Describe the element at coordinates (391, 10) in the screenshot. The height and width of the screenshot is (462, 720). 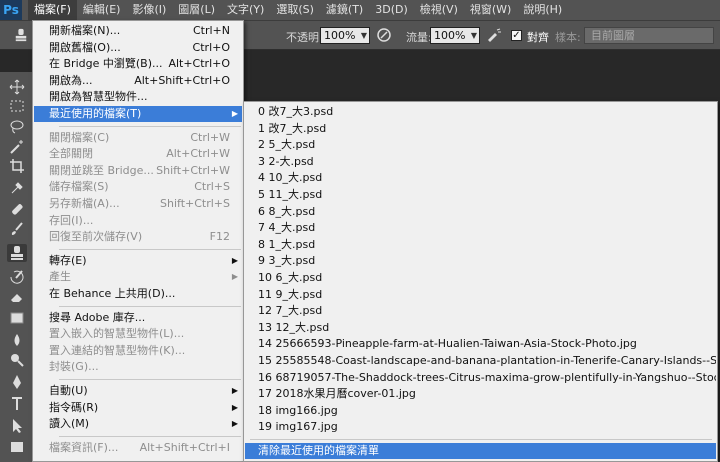
I see `menubar-item: 3D(D)` at that location.